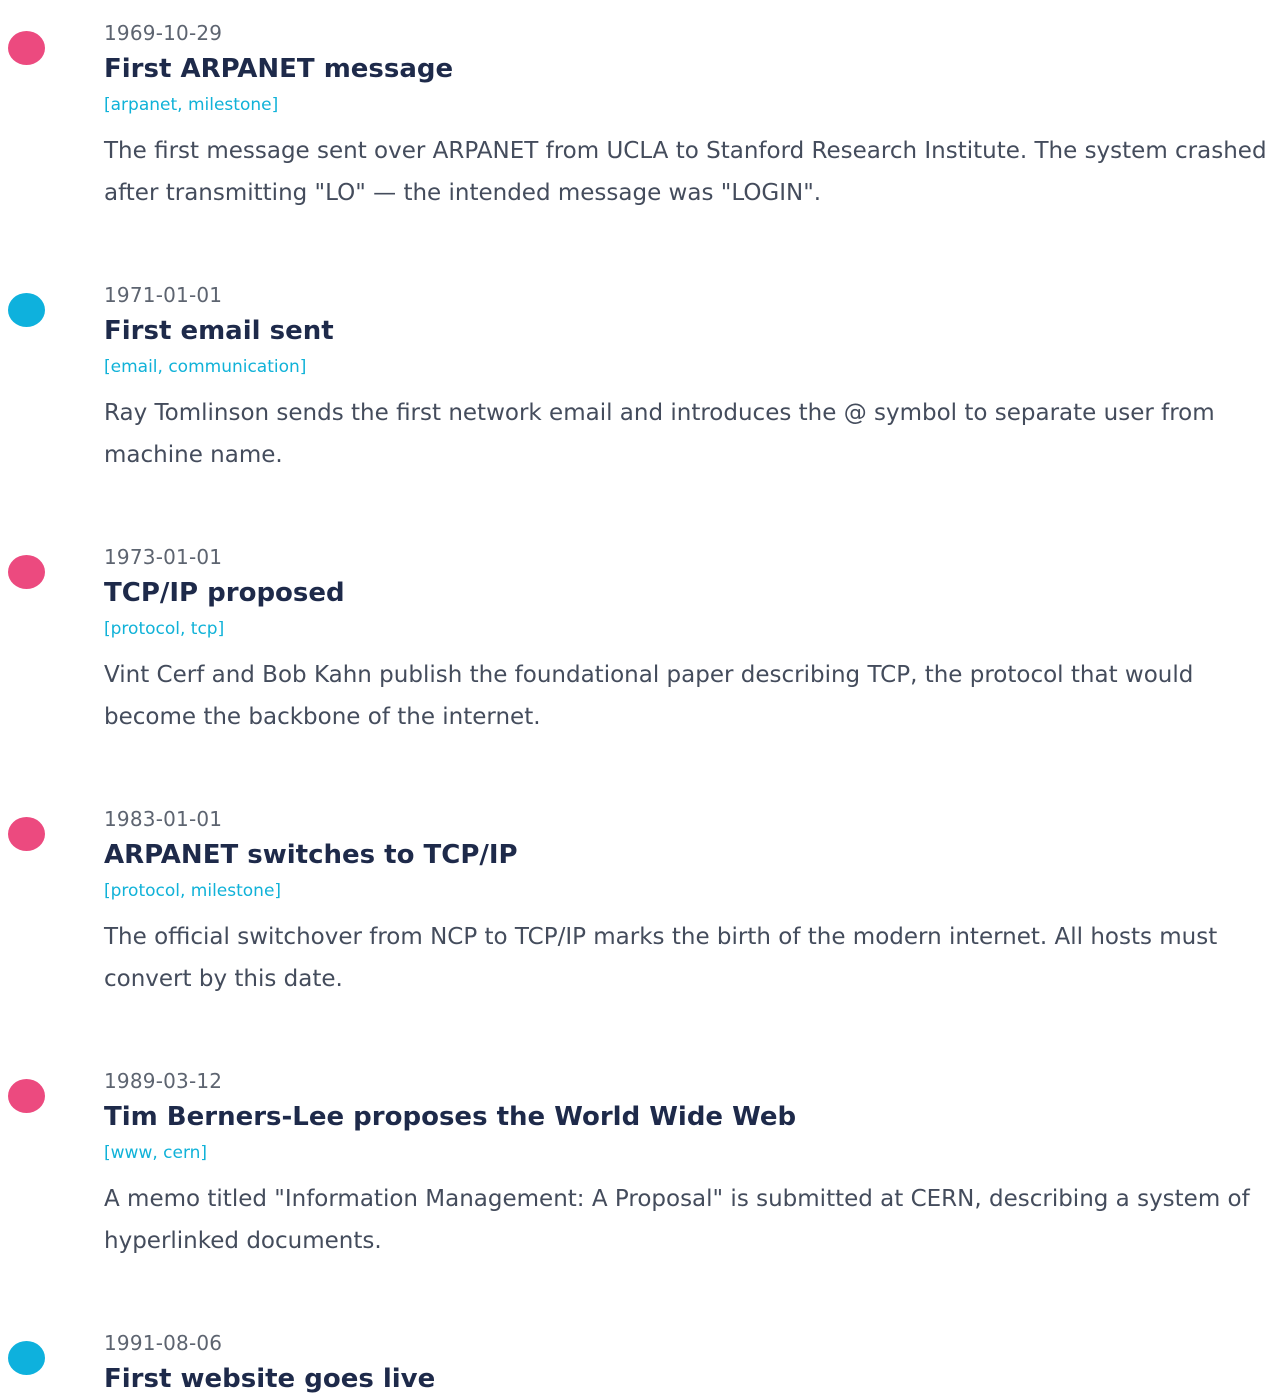 The height and width of the screenshot is (1399, 1276). What do you see at coordinates (163, 1081) in the screenshot?
I see `event-date: 1989-03-12` at bounding box center [163, 1081].